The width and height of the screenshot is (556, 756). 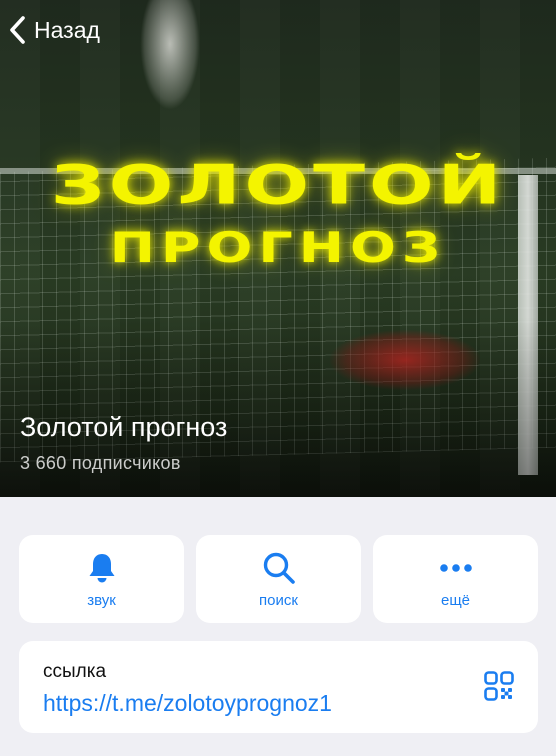 I want to click on back-label: Назад, so click(x=67, y=29).